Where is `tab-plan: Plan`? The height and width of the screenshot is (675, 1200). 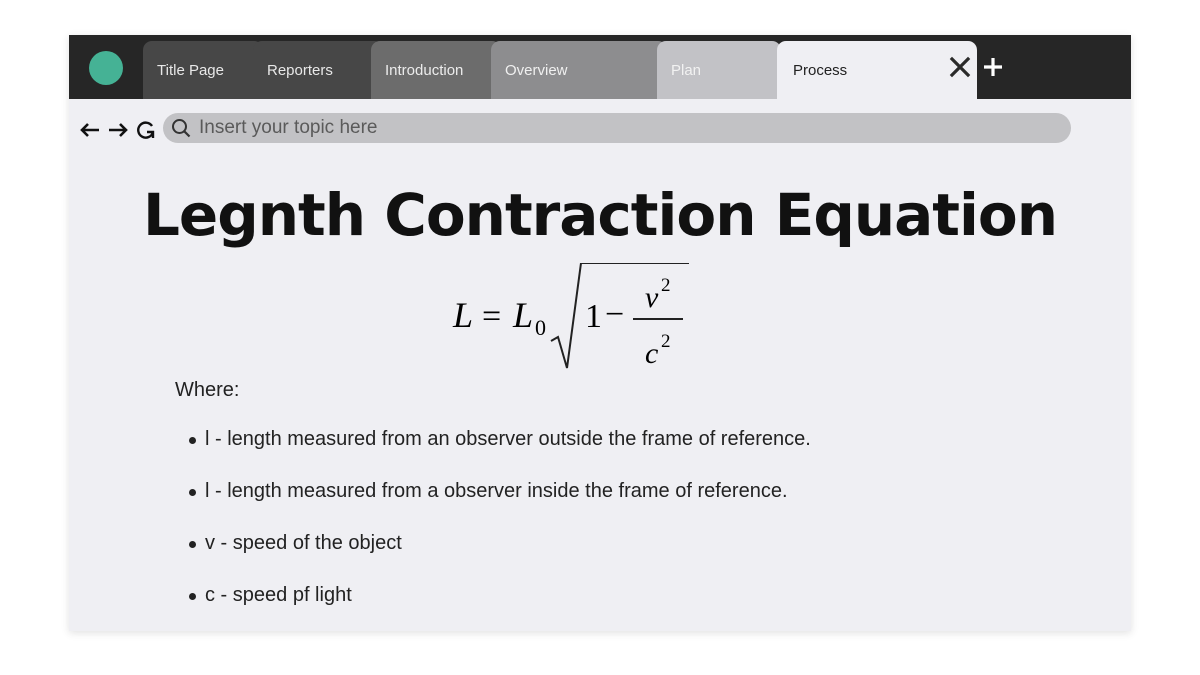 tab-plan: Plan is located at coordinates (719, 70).